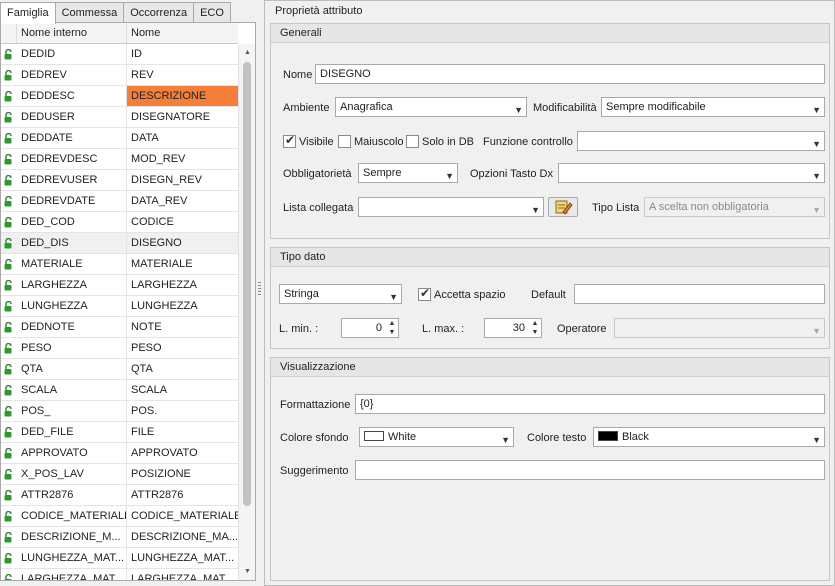 The height and width of the screenshot is (586, 835). Describe the element at coordinates (72, 411) in the screenshot. I see `cell-nome-interno: POS_` at that location.